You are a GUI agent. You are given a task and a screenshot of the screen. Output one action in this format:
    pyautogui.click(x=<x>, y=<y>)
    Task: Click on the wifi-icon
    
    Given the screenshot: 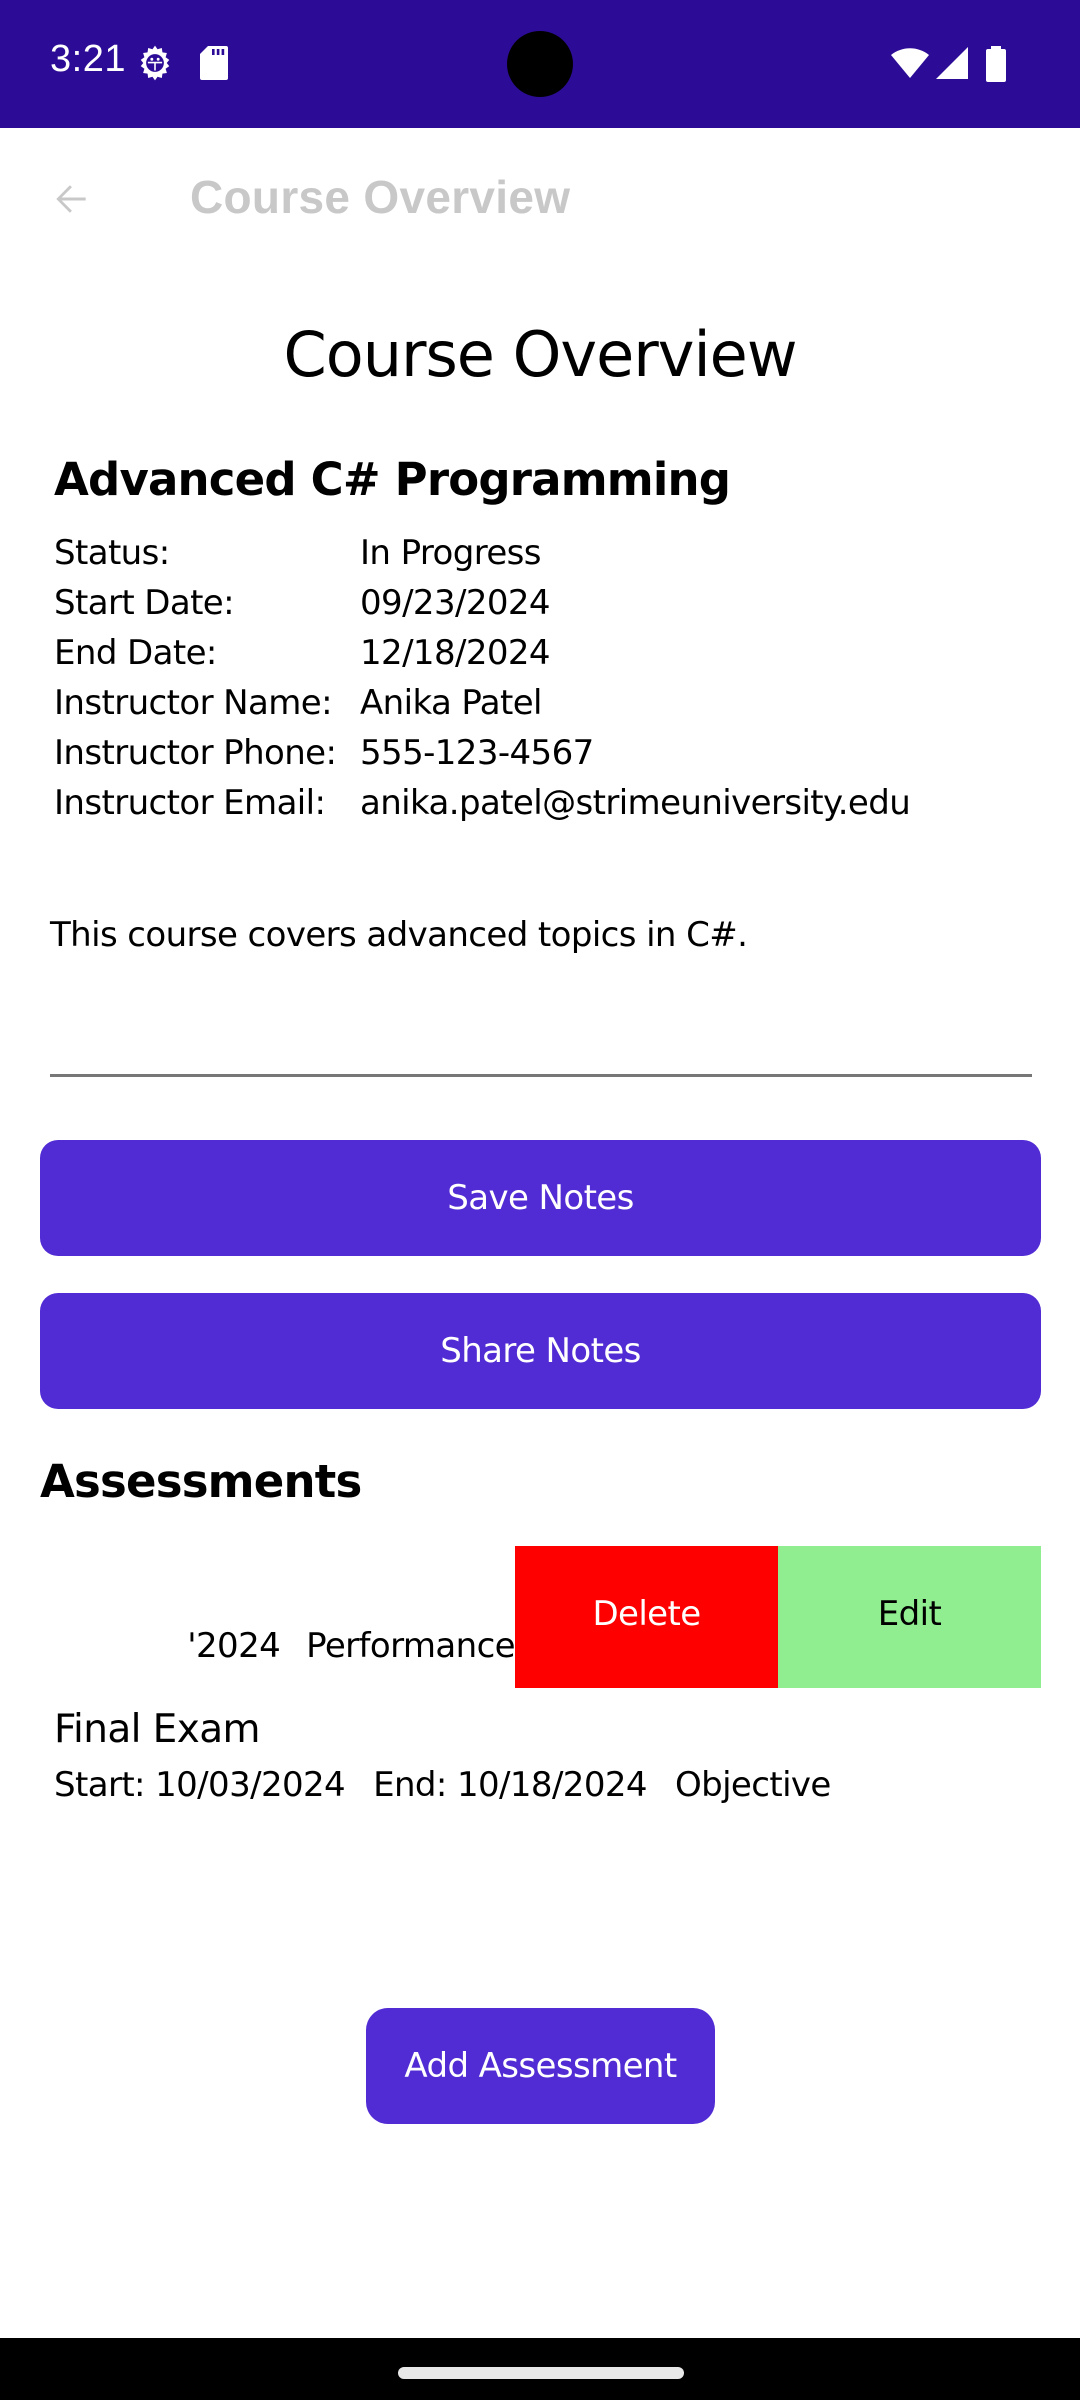 What is the action you would take?
    pyautogui.click(x=910, y=63)
    